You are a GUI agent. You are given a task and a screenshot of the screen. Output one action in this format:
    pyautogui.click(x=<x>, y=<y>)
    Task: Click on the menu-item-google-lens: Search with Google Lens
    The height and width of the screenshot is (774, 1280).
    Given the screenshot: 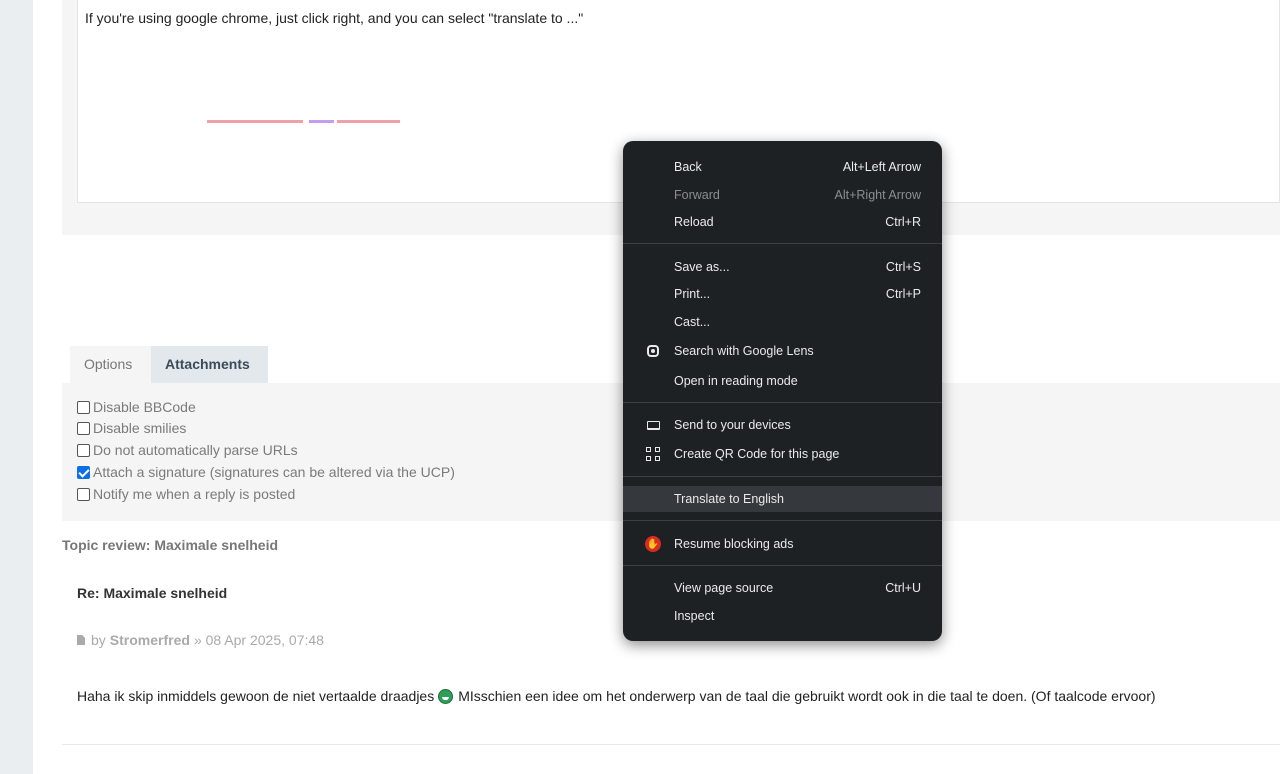 What is the action you would take?
    pyautogui.click(x=782, y=351)
    